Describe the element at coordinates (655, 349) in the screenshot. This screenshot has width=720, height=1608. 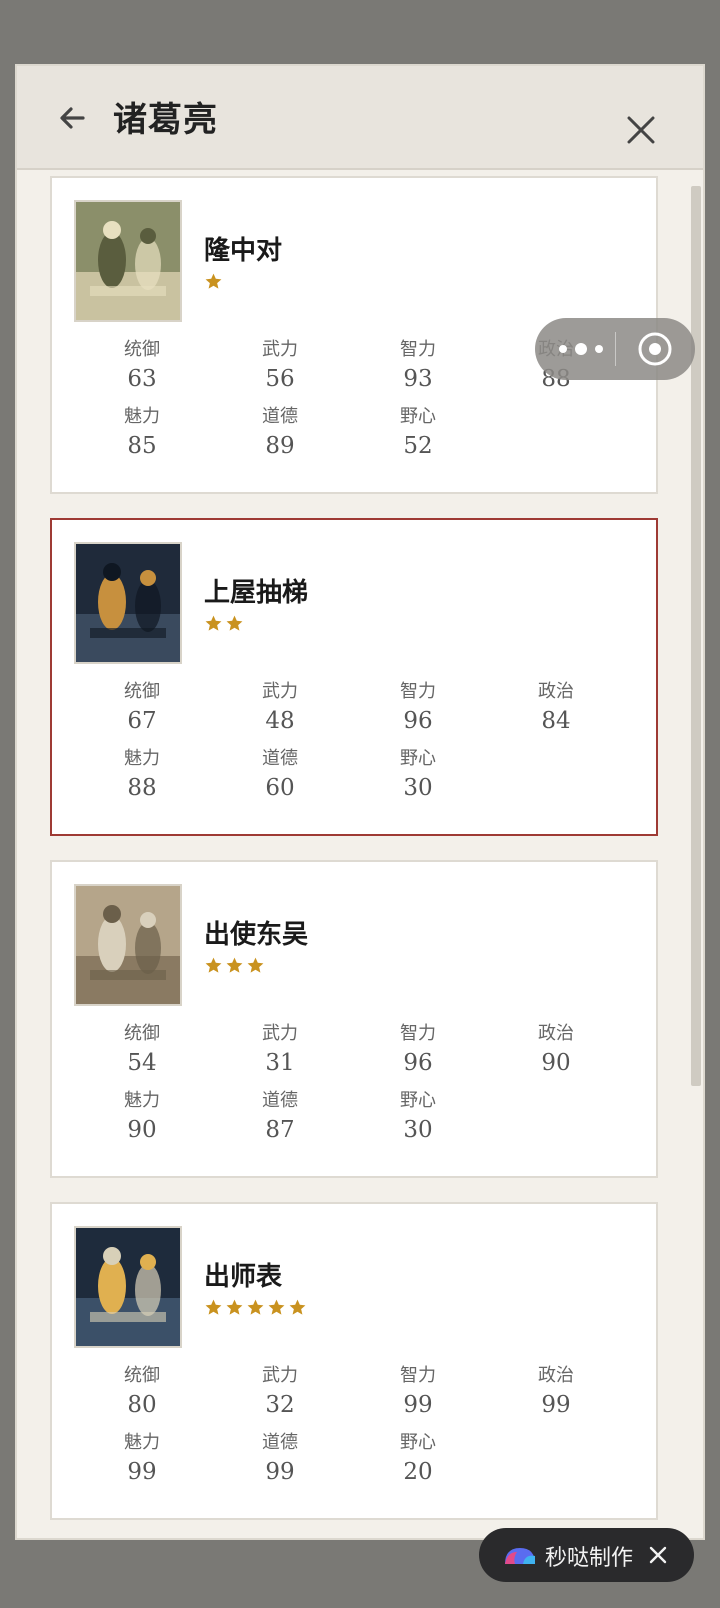
I see `target-icon` at that location.